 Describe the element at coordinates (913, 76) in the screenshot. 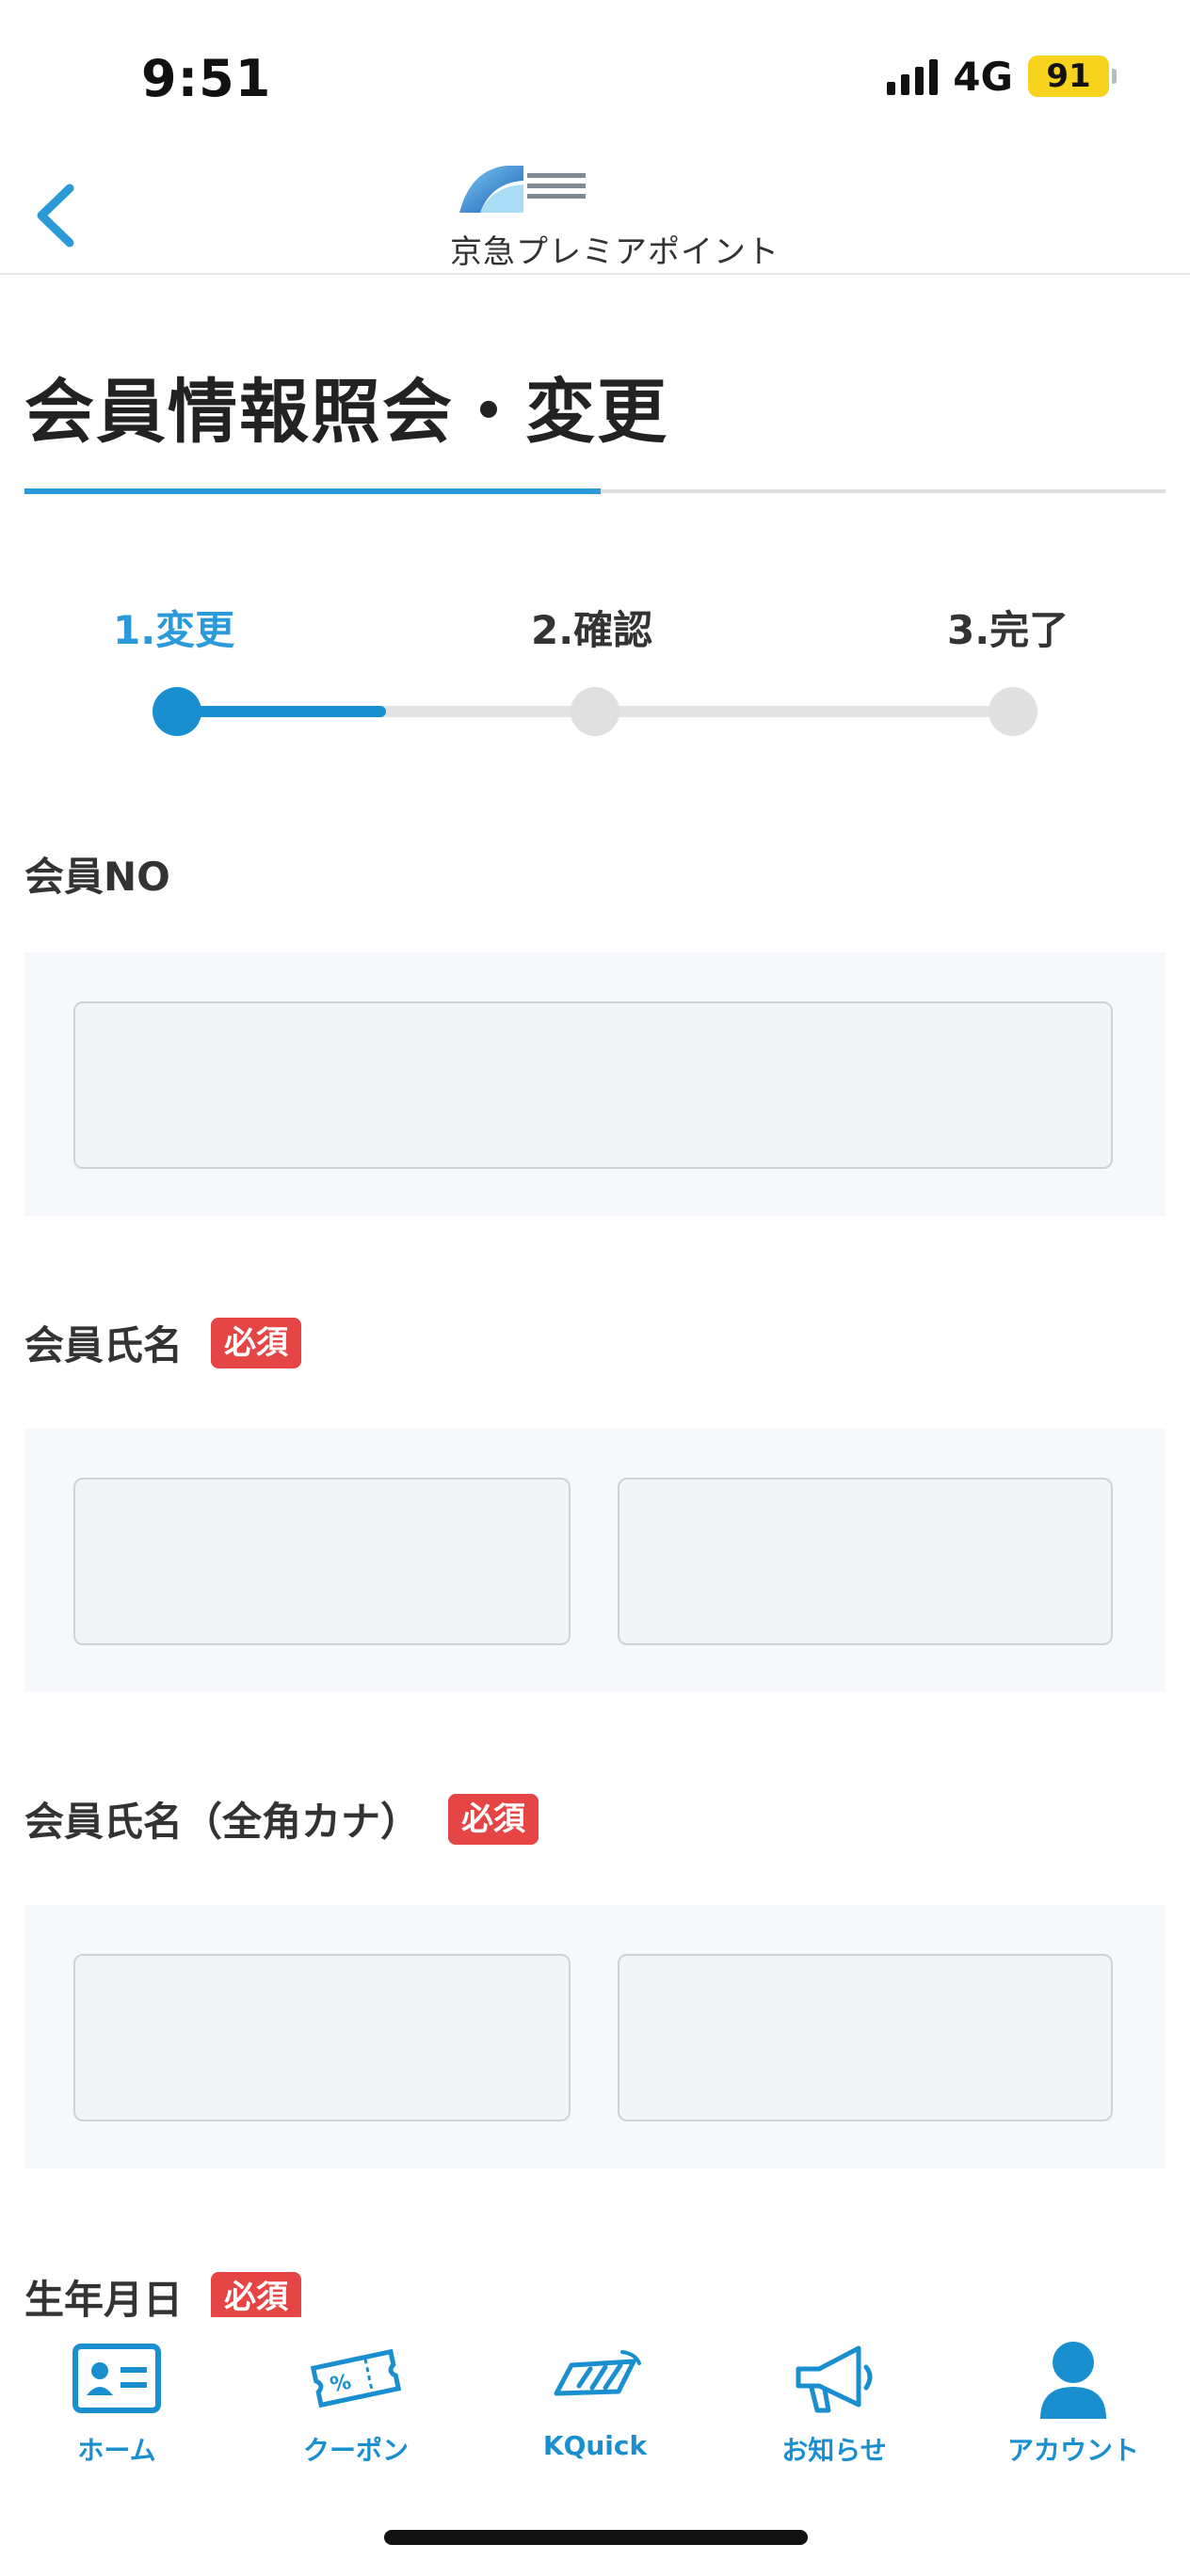

I see `signal-icon` at that location.